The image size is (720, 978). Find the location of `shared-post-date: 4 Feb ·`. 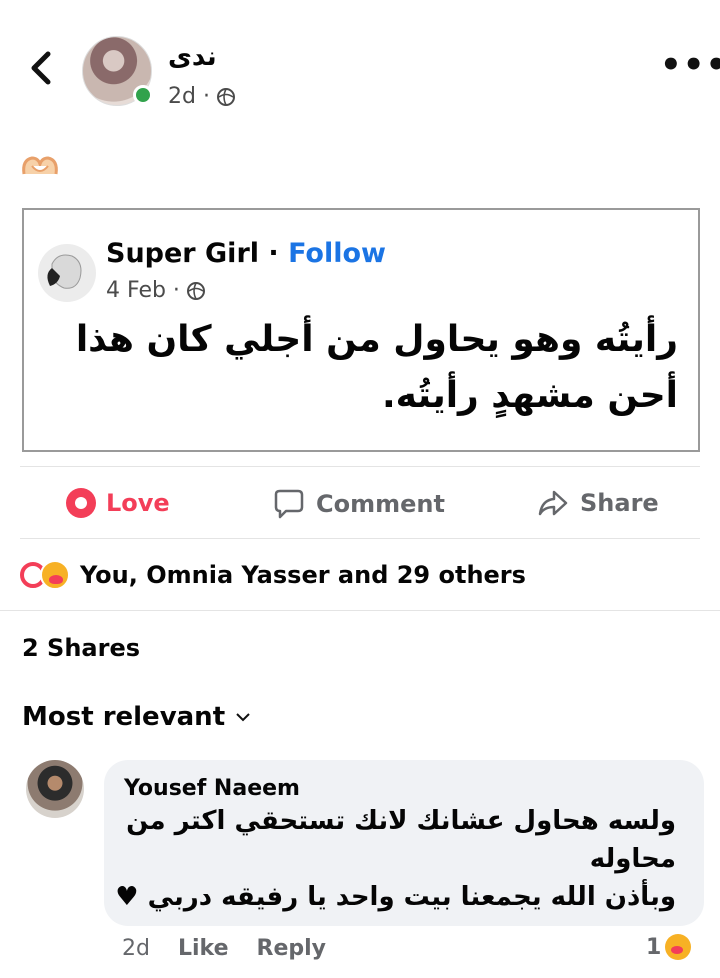

shared-post-date: 4 Feb · is located at coordinates (143, 290).